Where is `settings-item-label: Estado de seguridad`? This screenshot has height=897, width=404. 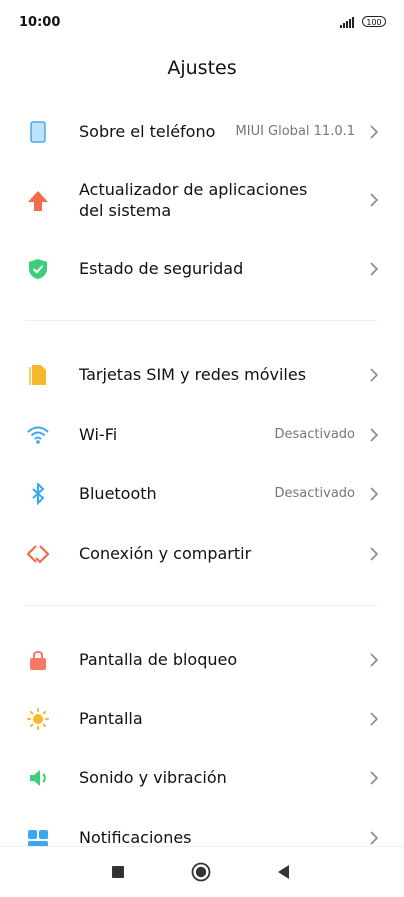 settings-item-label: Estado de seguridad is located at coordinates (161, 268).